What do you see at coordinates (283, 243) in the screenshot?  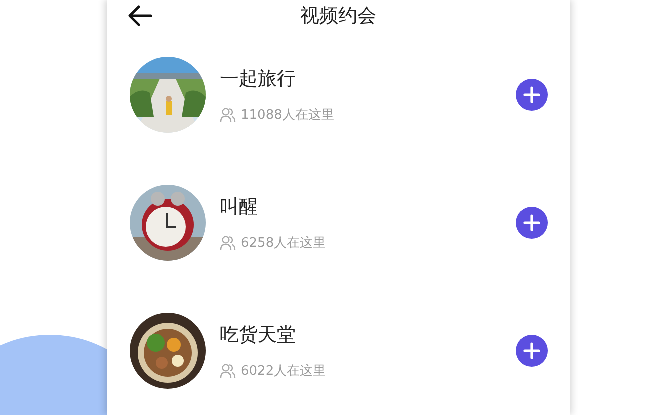 I see `member-count: 6258人在这里` at bounding box center [283, 243].